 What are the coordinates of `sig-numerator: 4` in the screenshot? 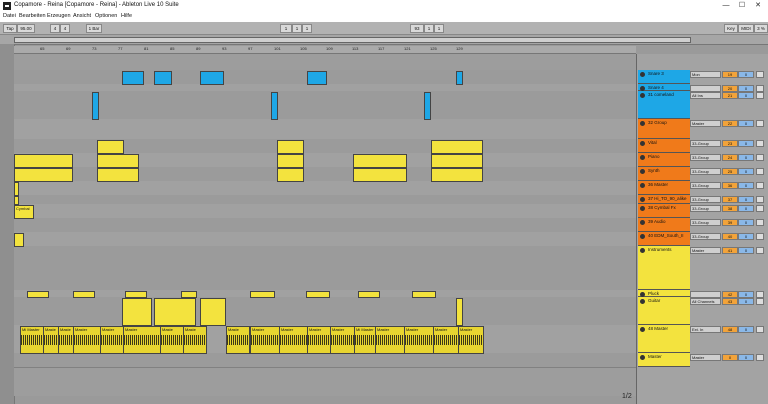 It's located at (55, 28).